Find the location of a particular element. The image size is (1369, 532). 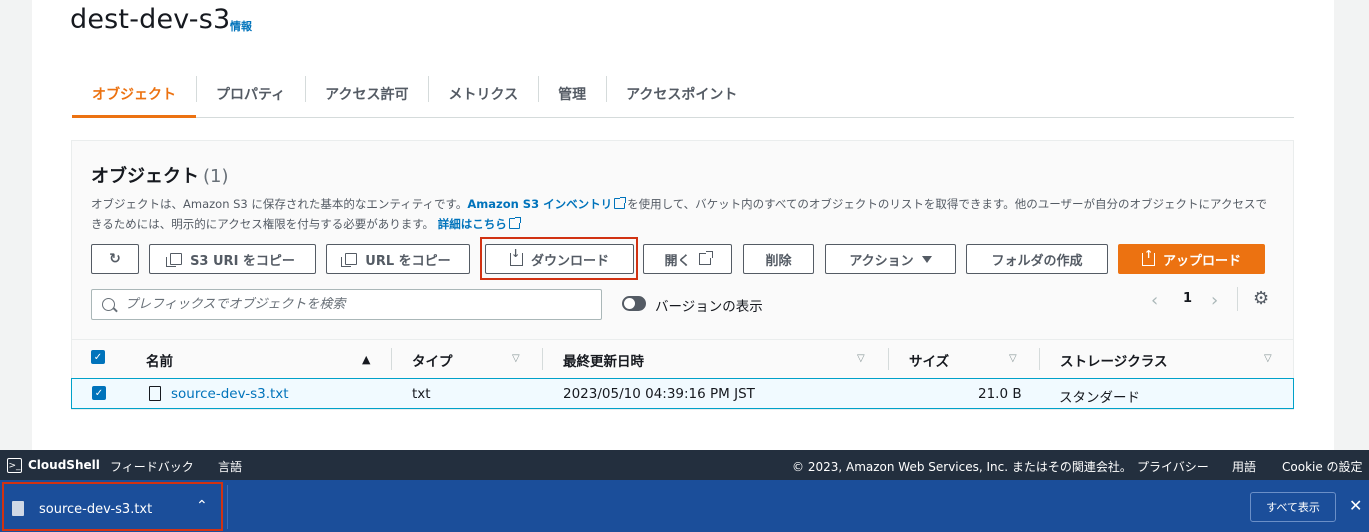

tab-properties: プロパティ is located at coordinates (250, 93).